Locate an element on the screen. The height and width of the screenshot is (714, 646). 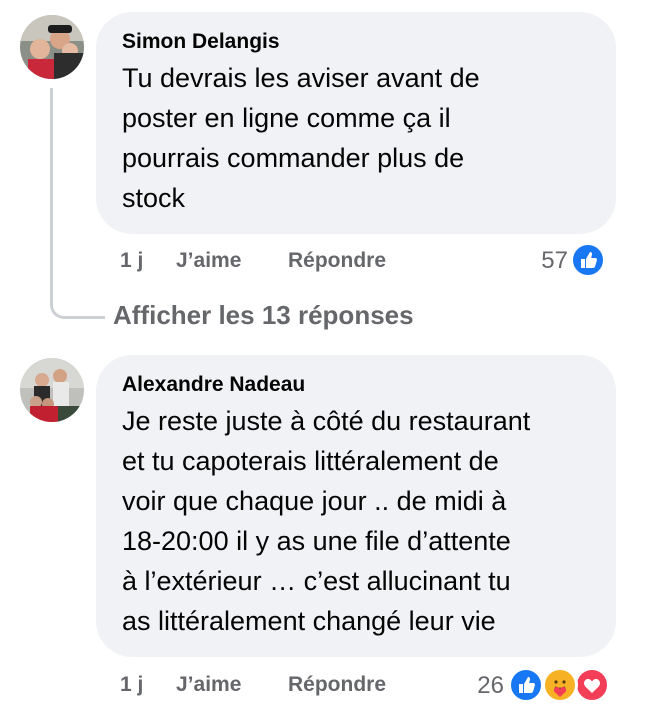
comment-line: Je reste juste à côté du restaurant is located at coordinates (326, 421).